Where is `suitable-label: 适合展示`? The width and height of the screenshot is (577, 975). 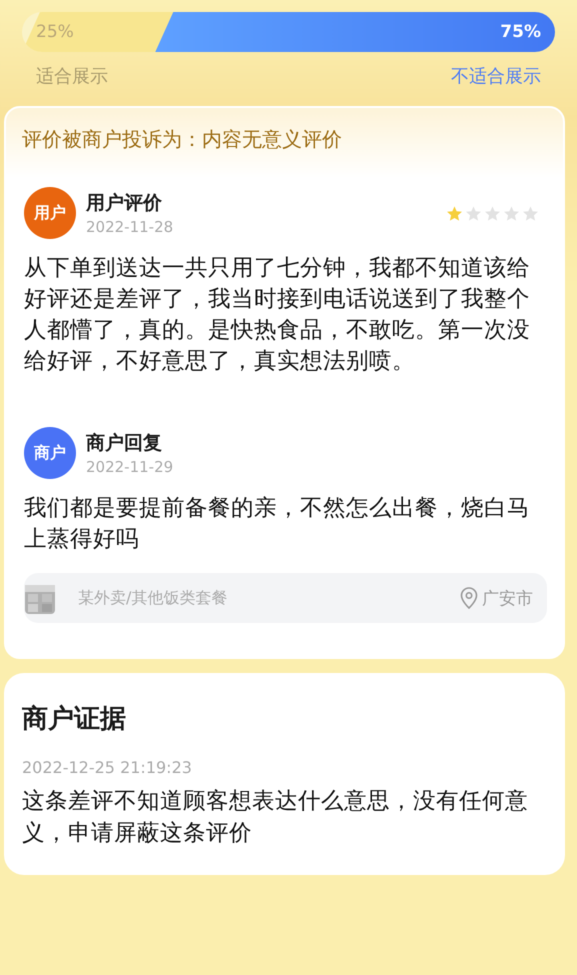 suitable-label: 适合展示 is located at coordinates (72, 76).